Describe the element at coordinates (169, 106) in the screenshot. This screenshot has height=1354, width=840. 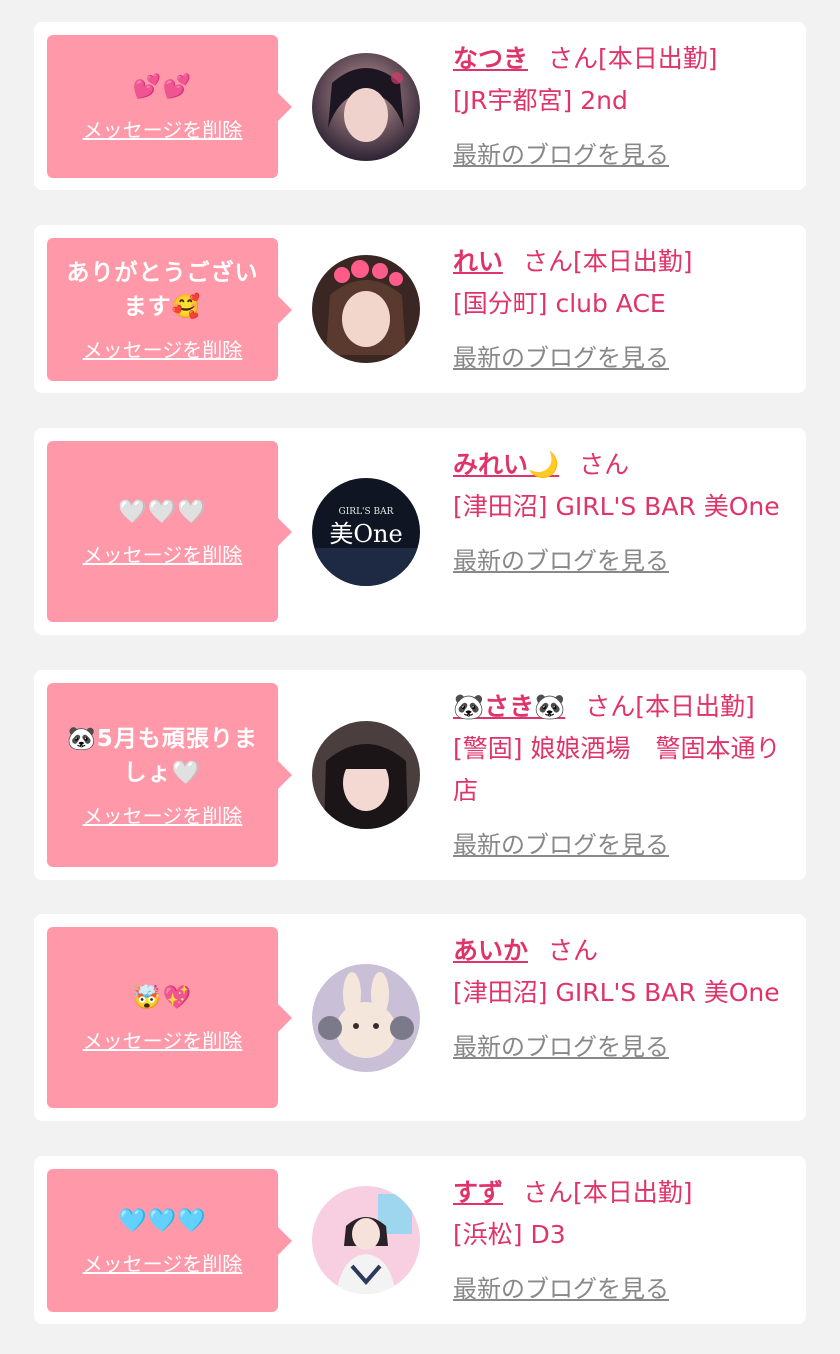
I see `message-bubble: 💕💕 メッセージを削除` at that location.